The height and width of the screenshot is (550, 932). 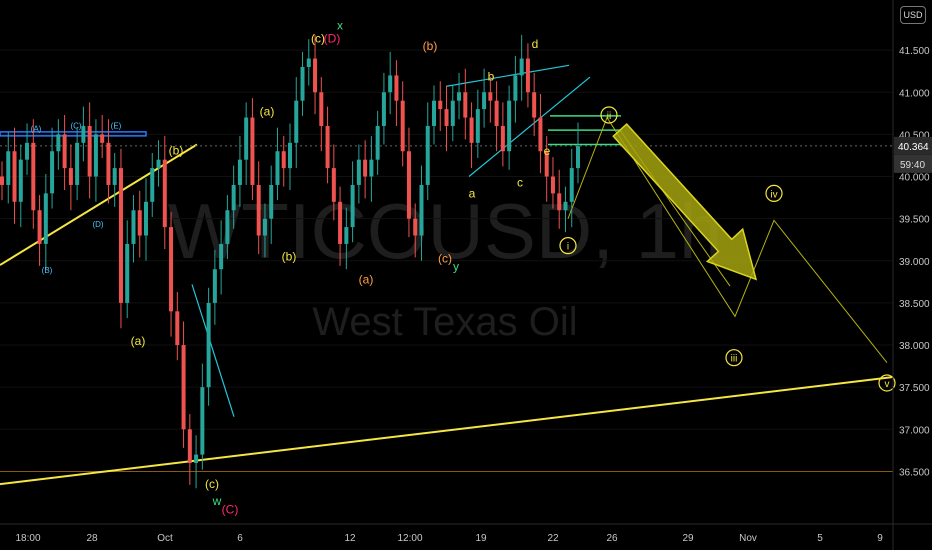 What do you see at coordinates (445, 258) in the screenshot?
I see `wave-label: (c)` at bounding box center [445, 258].